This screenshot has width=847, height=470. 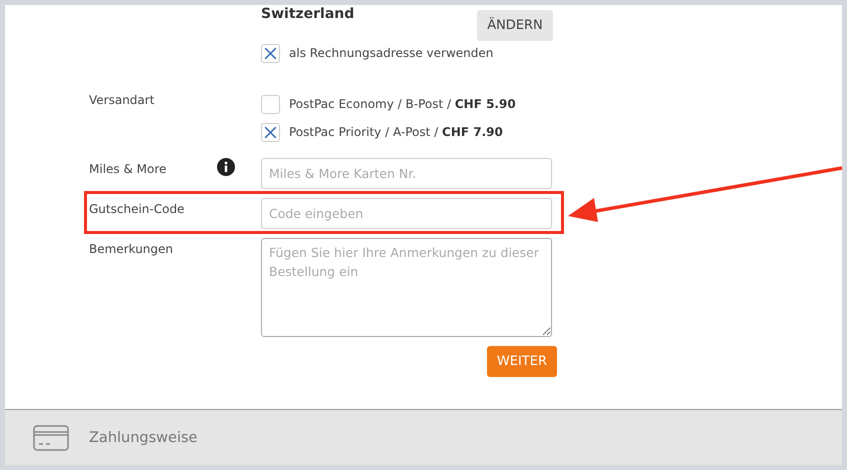 What do you see at coordinates (308, 14) in the screenshot?
I see `country-text: Switzerland` at bounding box center [308, 14].